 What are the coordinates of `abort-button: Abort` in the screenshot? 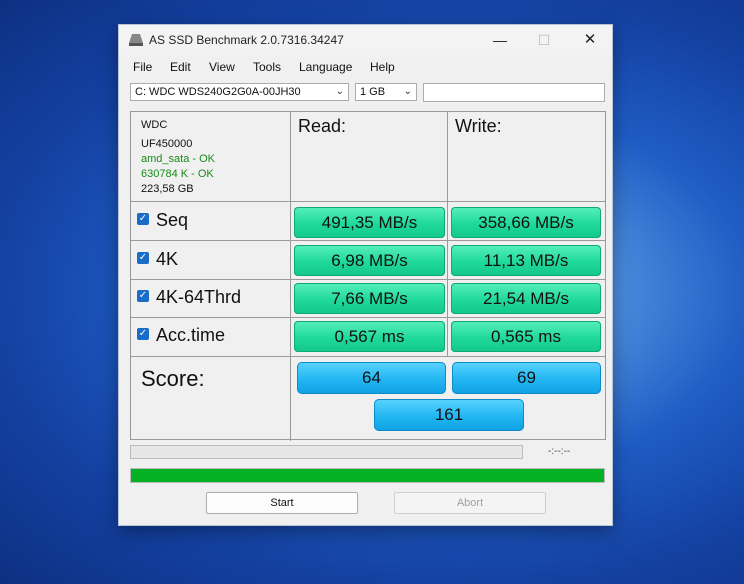 It's located at (470, 503).